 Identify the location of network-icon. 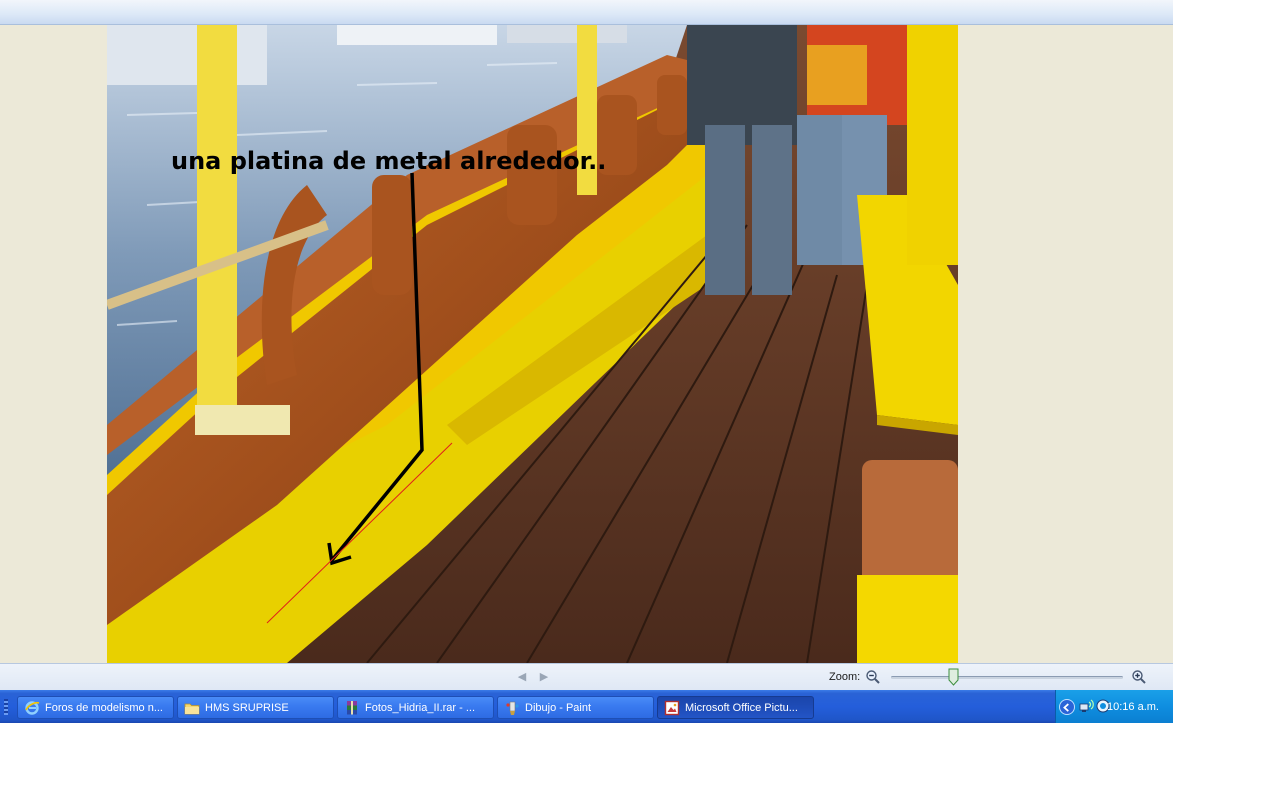
(1087, 706).